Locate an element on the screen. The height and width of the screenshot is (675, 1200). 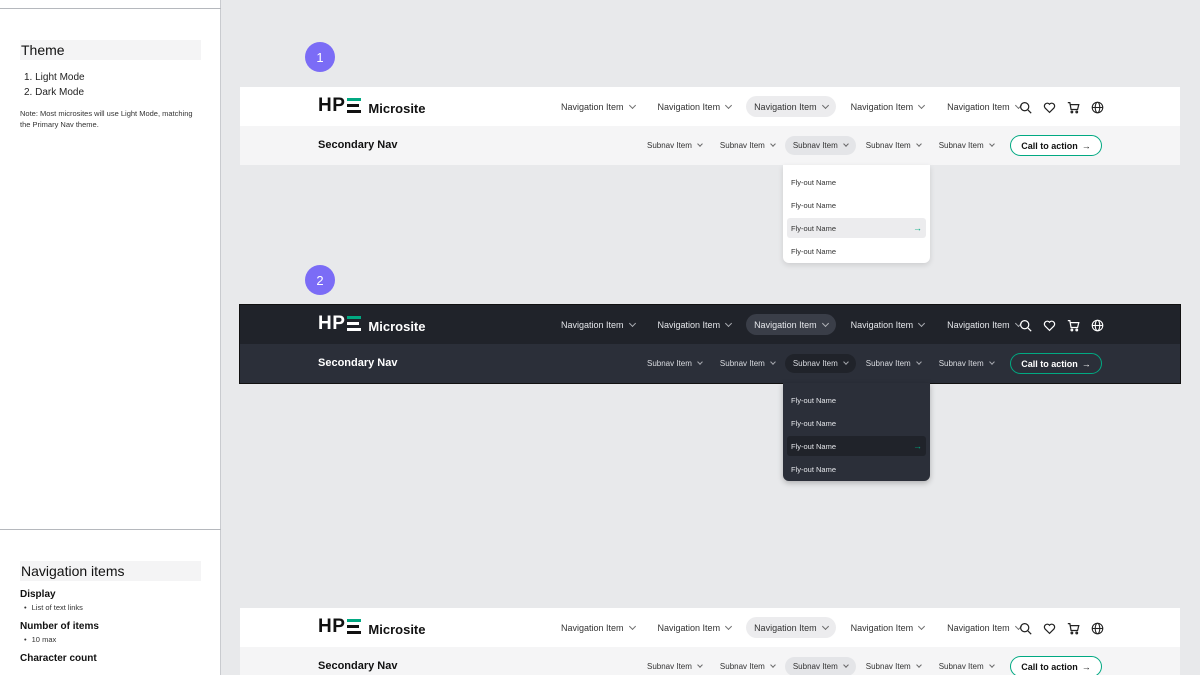
utility-icons is located at coordinates (1065, 325).